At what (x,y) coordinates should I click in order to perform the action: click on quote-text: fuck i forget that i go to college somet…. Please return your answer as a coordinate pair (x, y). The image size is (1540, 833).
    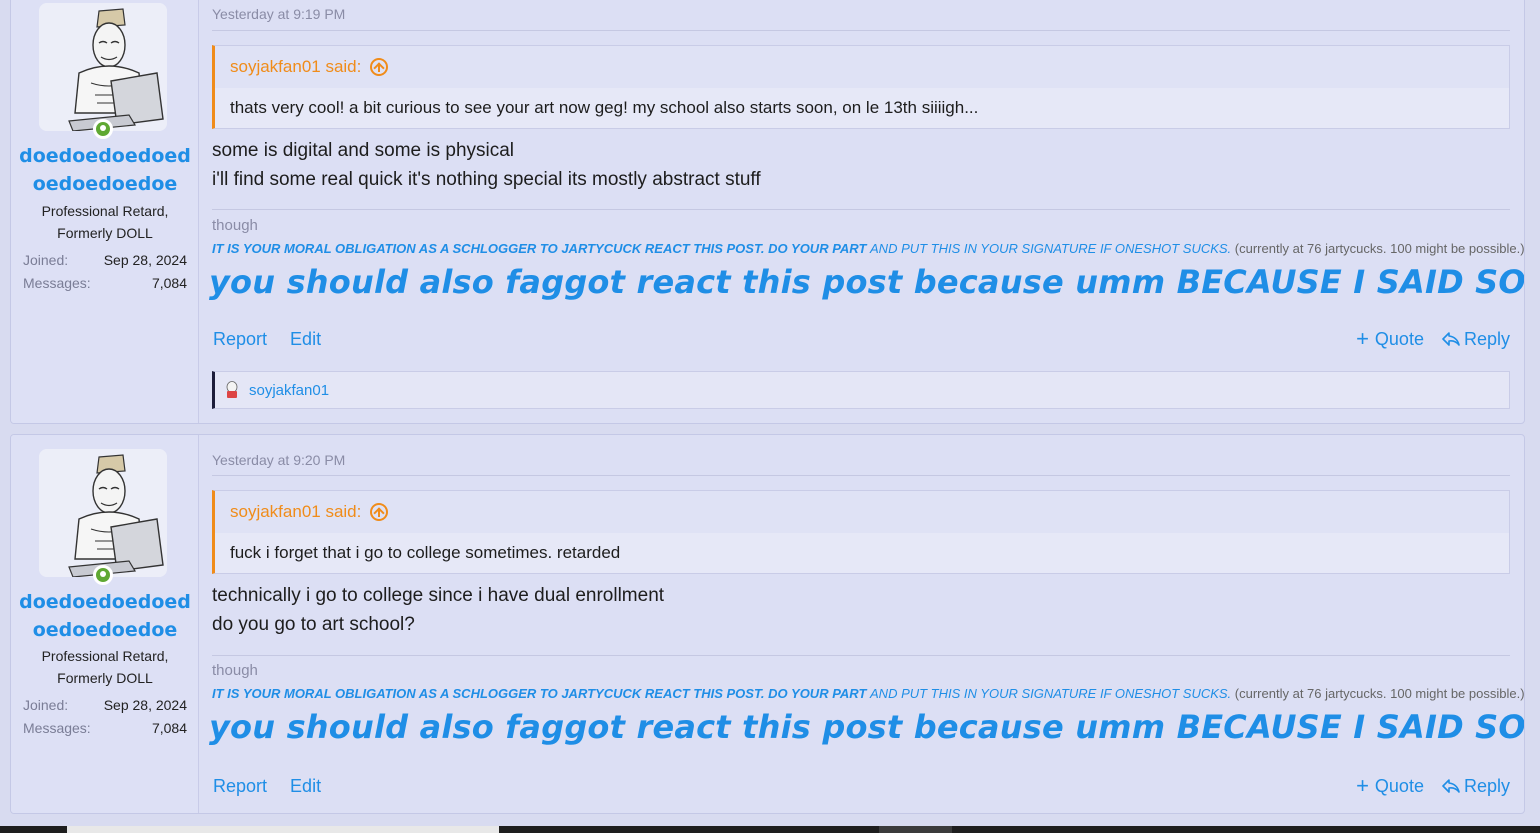
    Looking at the image, I should click on (862, 553).